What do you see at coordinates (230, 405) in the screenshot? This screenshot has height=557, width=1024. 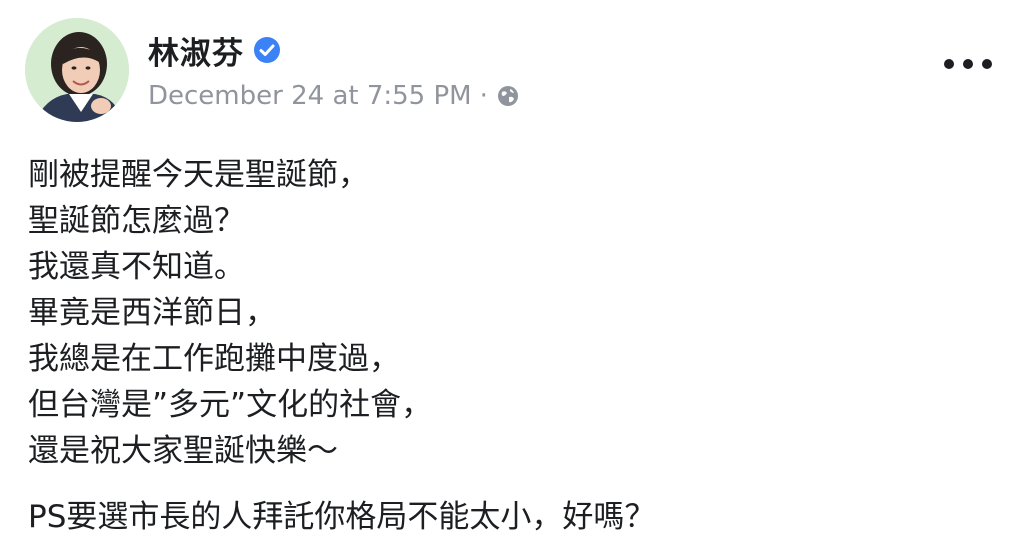 I see `post-line: 但台灣是”多元”文化的社會，` at bounding box center [230, 405].